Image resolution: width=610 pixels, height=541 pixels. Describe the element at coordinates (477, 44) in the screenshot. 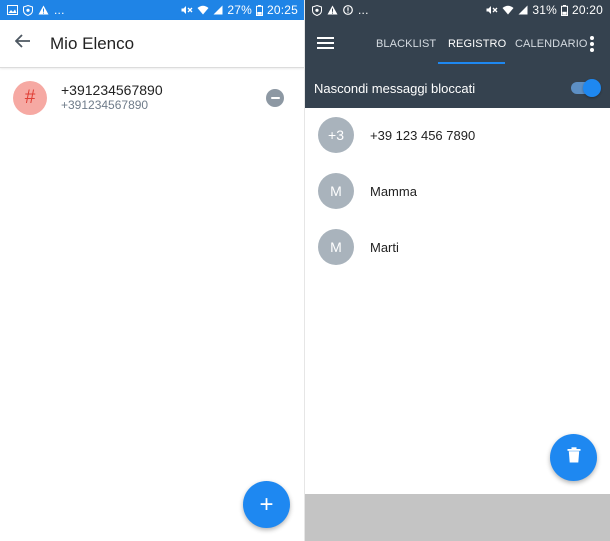

I see `tab-registro: REGISTRO` at that location.